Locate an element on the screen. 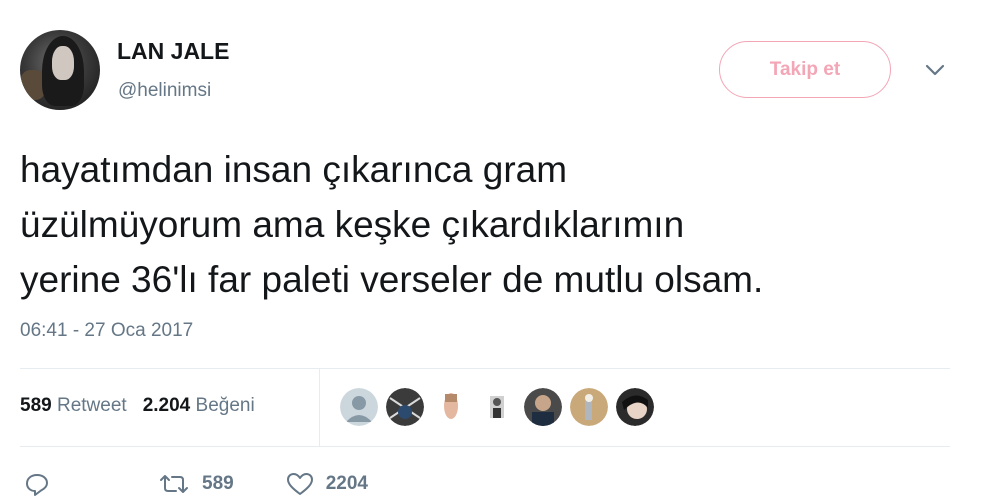 The height and width of the screenshot is (500, 996). like-button: 2204 is located at coordinates (327, 484).